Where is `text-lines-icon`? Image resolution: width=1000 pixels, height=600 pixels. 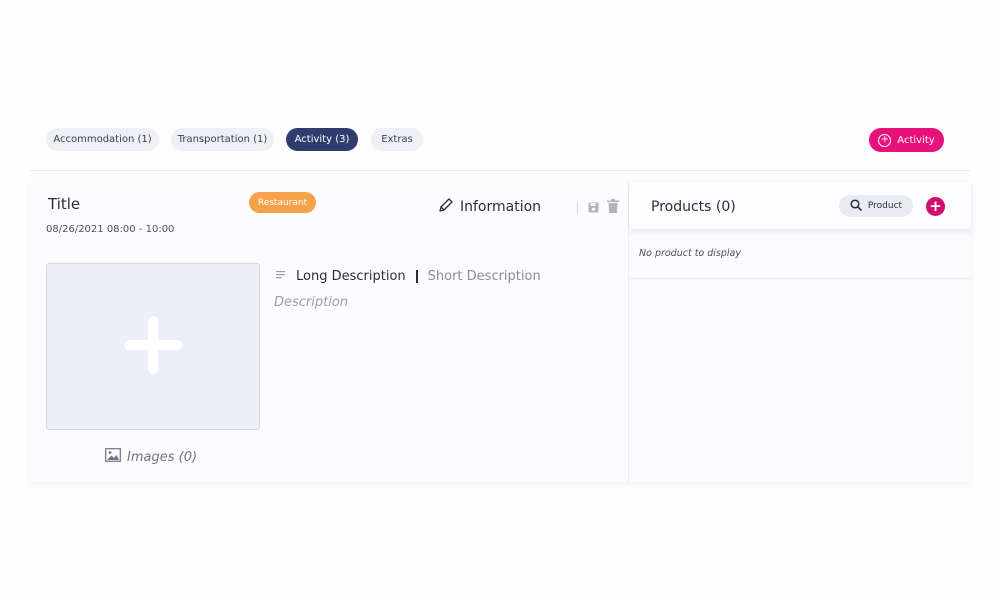
text-lines-icon is located at coordinates (281, 276).